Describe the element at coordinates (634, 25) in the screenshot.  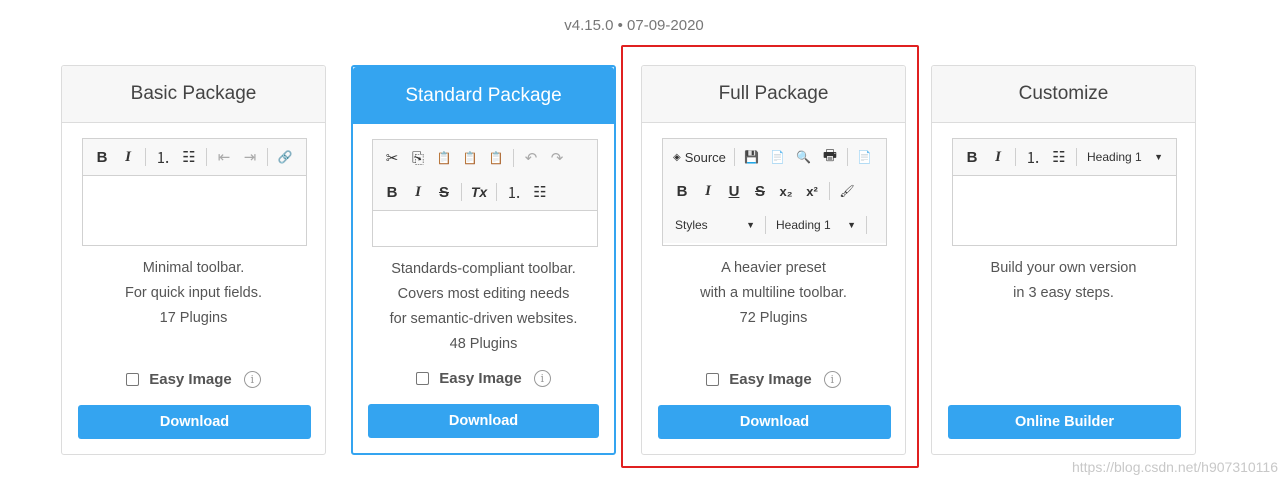
I see `version-label: v4.15.0 • 07-09-2020` at that location.